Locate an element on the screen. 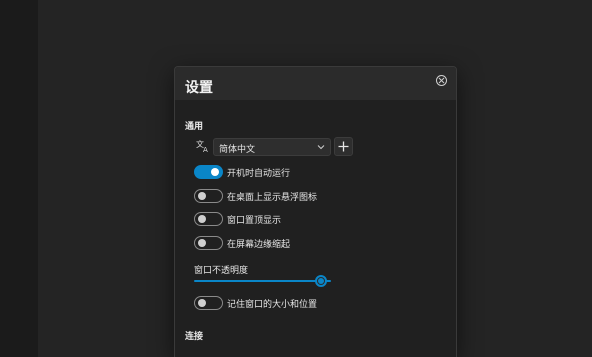 This screenshot has height=357, width=592. left-panel is located at coordinates (19, 178).